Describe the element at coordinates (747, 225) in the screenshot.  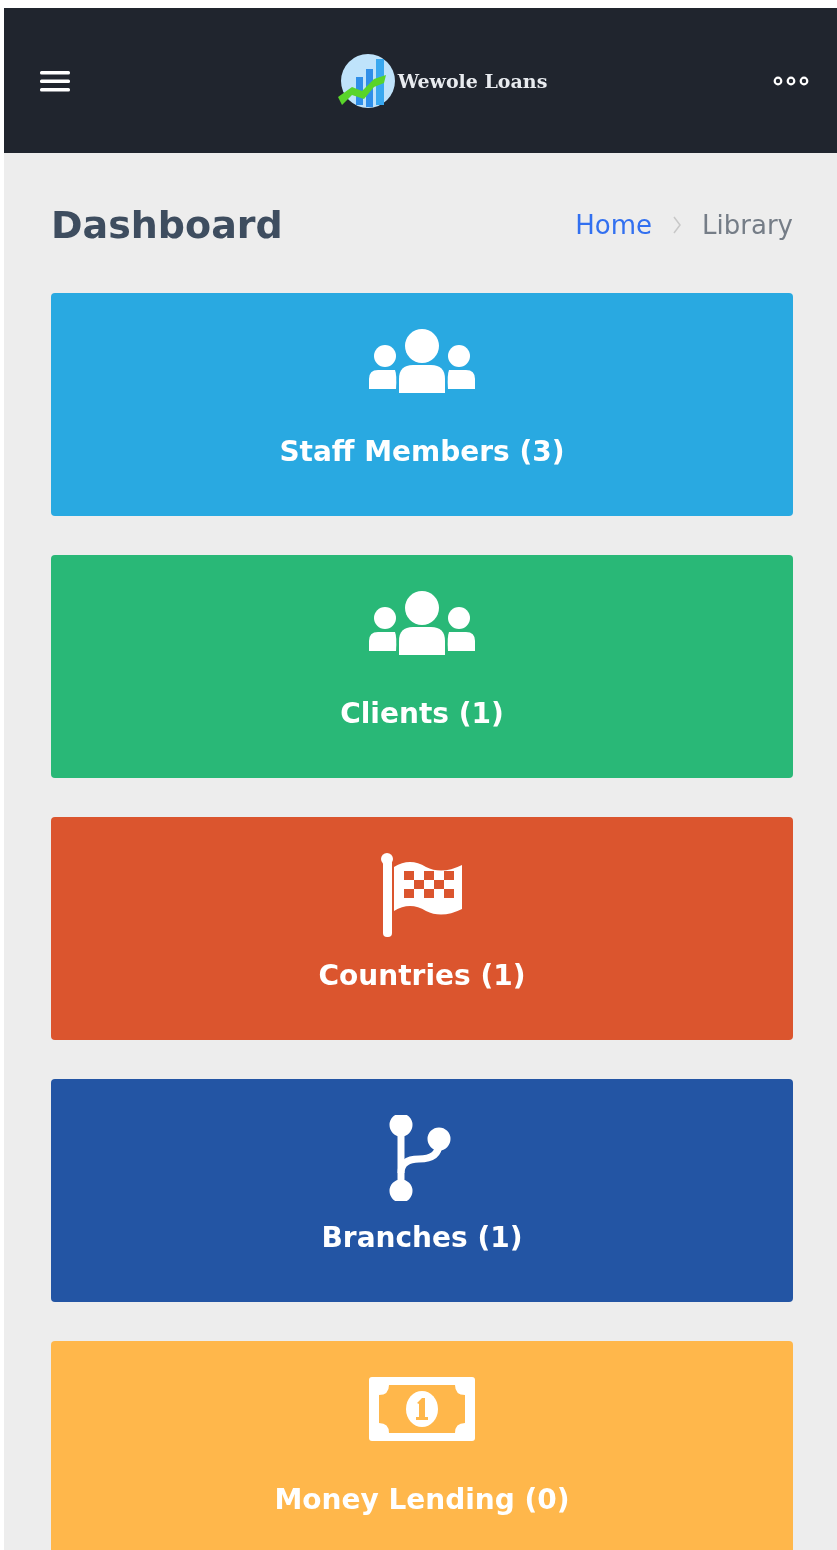
I see `breadcrumb-current: Library` at that location.